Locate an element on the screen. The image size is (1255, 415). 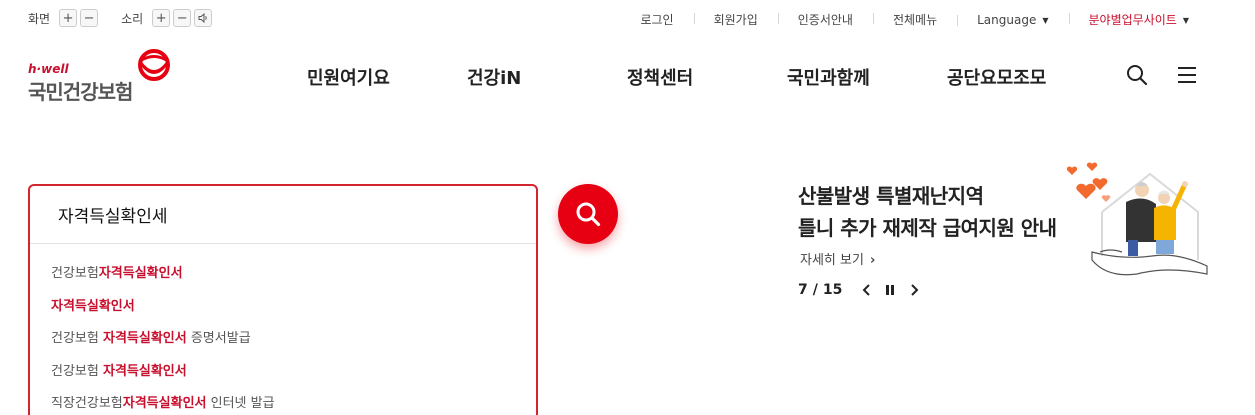
prev-slide-button is located at coordinates (866, 290).